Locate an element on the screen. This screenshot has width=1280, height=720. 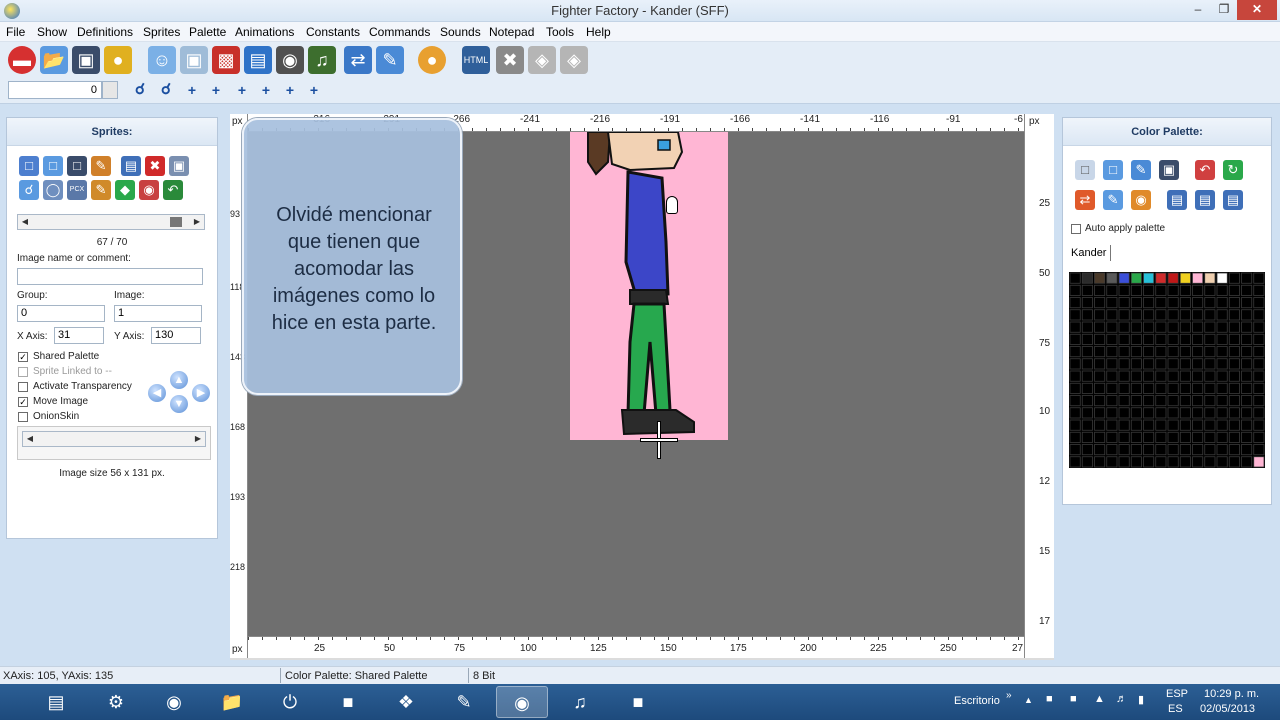
pcx-sprite-icon: PCX is located at coordinates (77, 190).